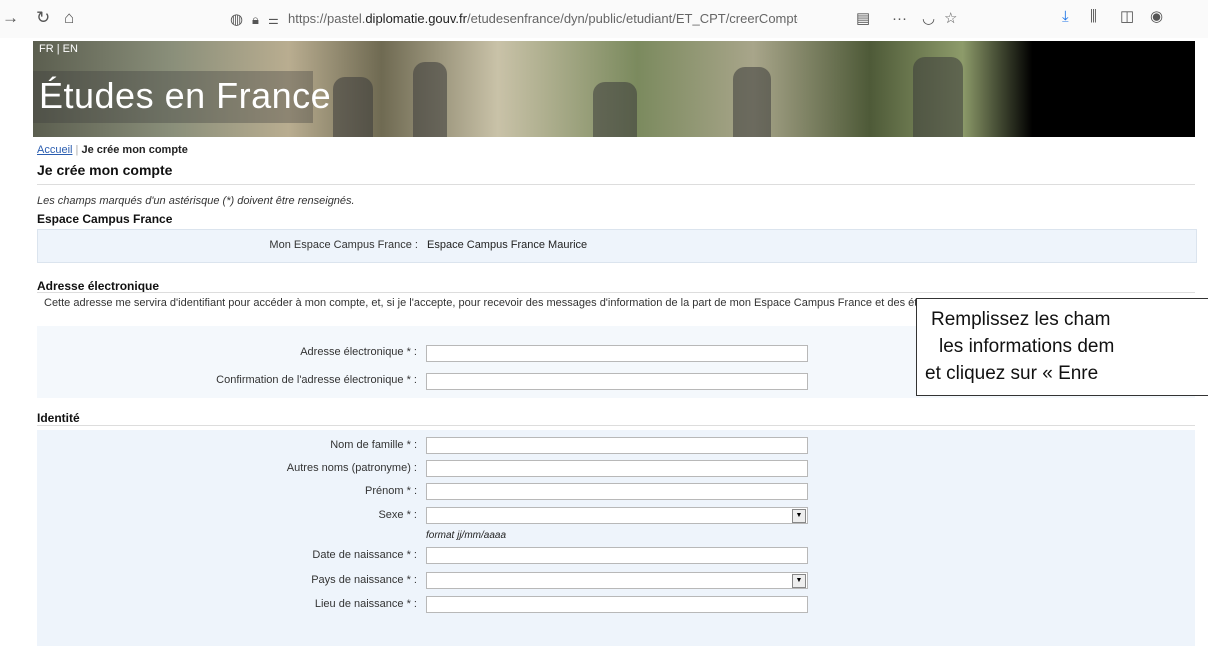 This screenshot has height=646, width=1208. Describe the element at coordinates (617, 604) in the screenshot. I see `birth-place-input` at that location.